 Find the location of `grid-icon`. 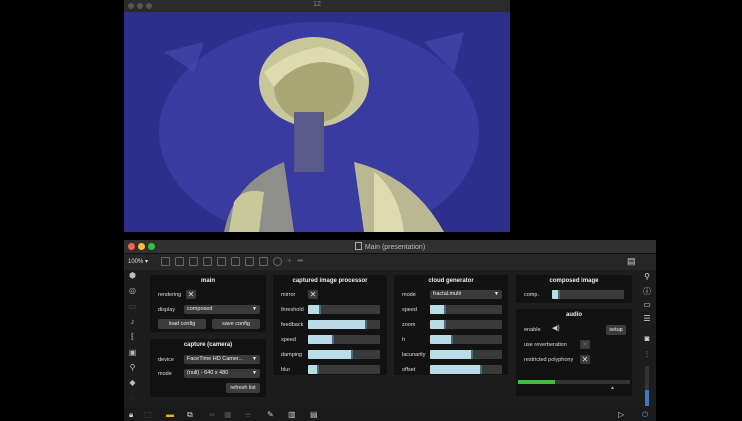

grid-icon is located at coordinates (179, 261).